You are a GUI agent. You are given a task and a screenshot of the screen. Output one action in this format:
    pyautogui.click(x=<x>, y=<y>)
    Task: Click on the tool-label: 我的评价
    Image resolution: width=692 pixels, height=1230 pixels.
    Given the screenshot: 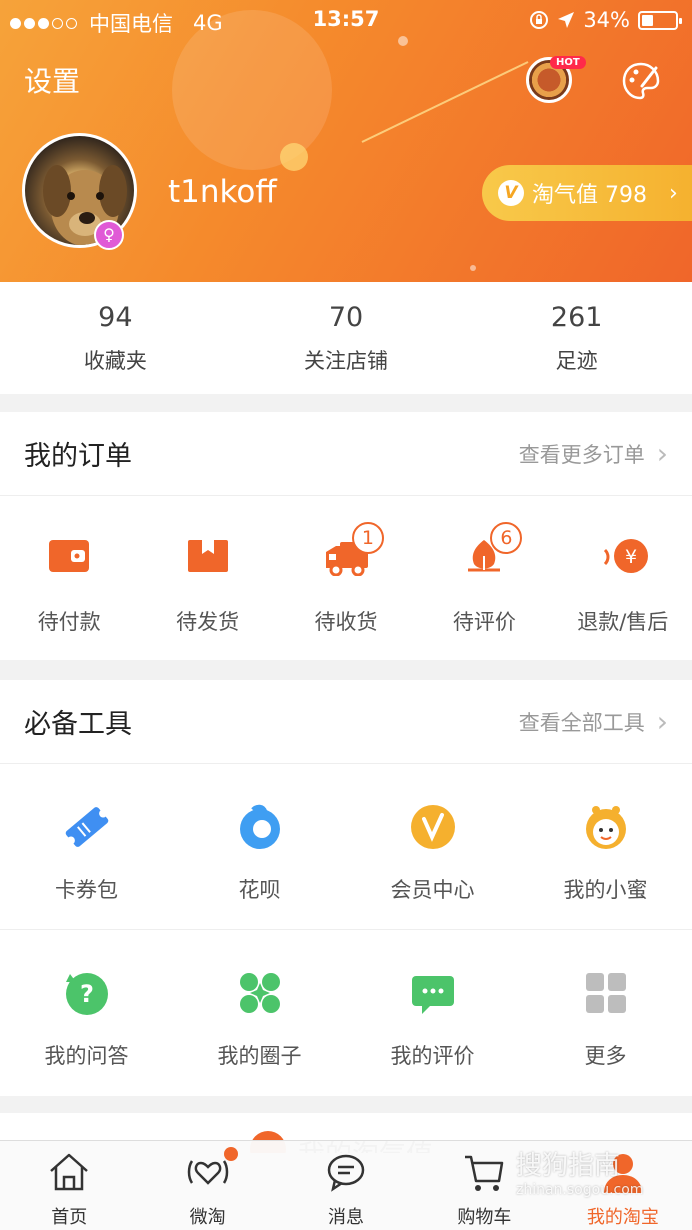 What is the action you would take?
    pyautogui.click(x=432, y=1056)
    